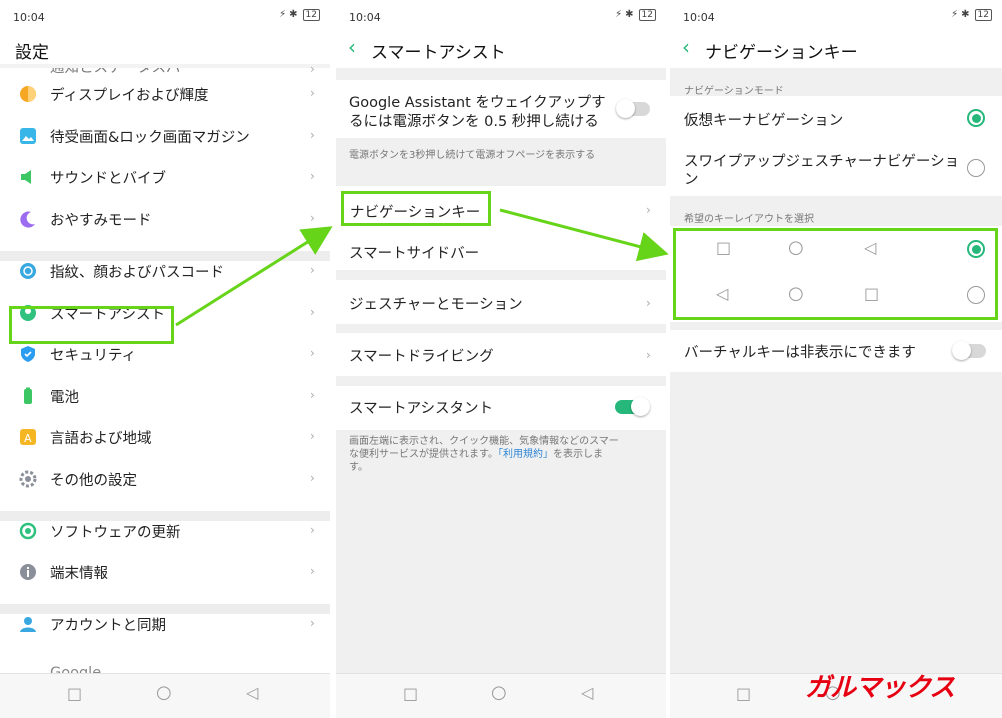 The height and width of the screenshot is (718, 1002). What do you see at coordinates (422, 267) in the screenshot?
I see `annotation-arrows` at bounding box center [422, 267].